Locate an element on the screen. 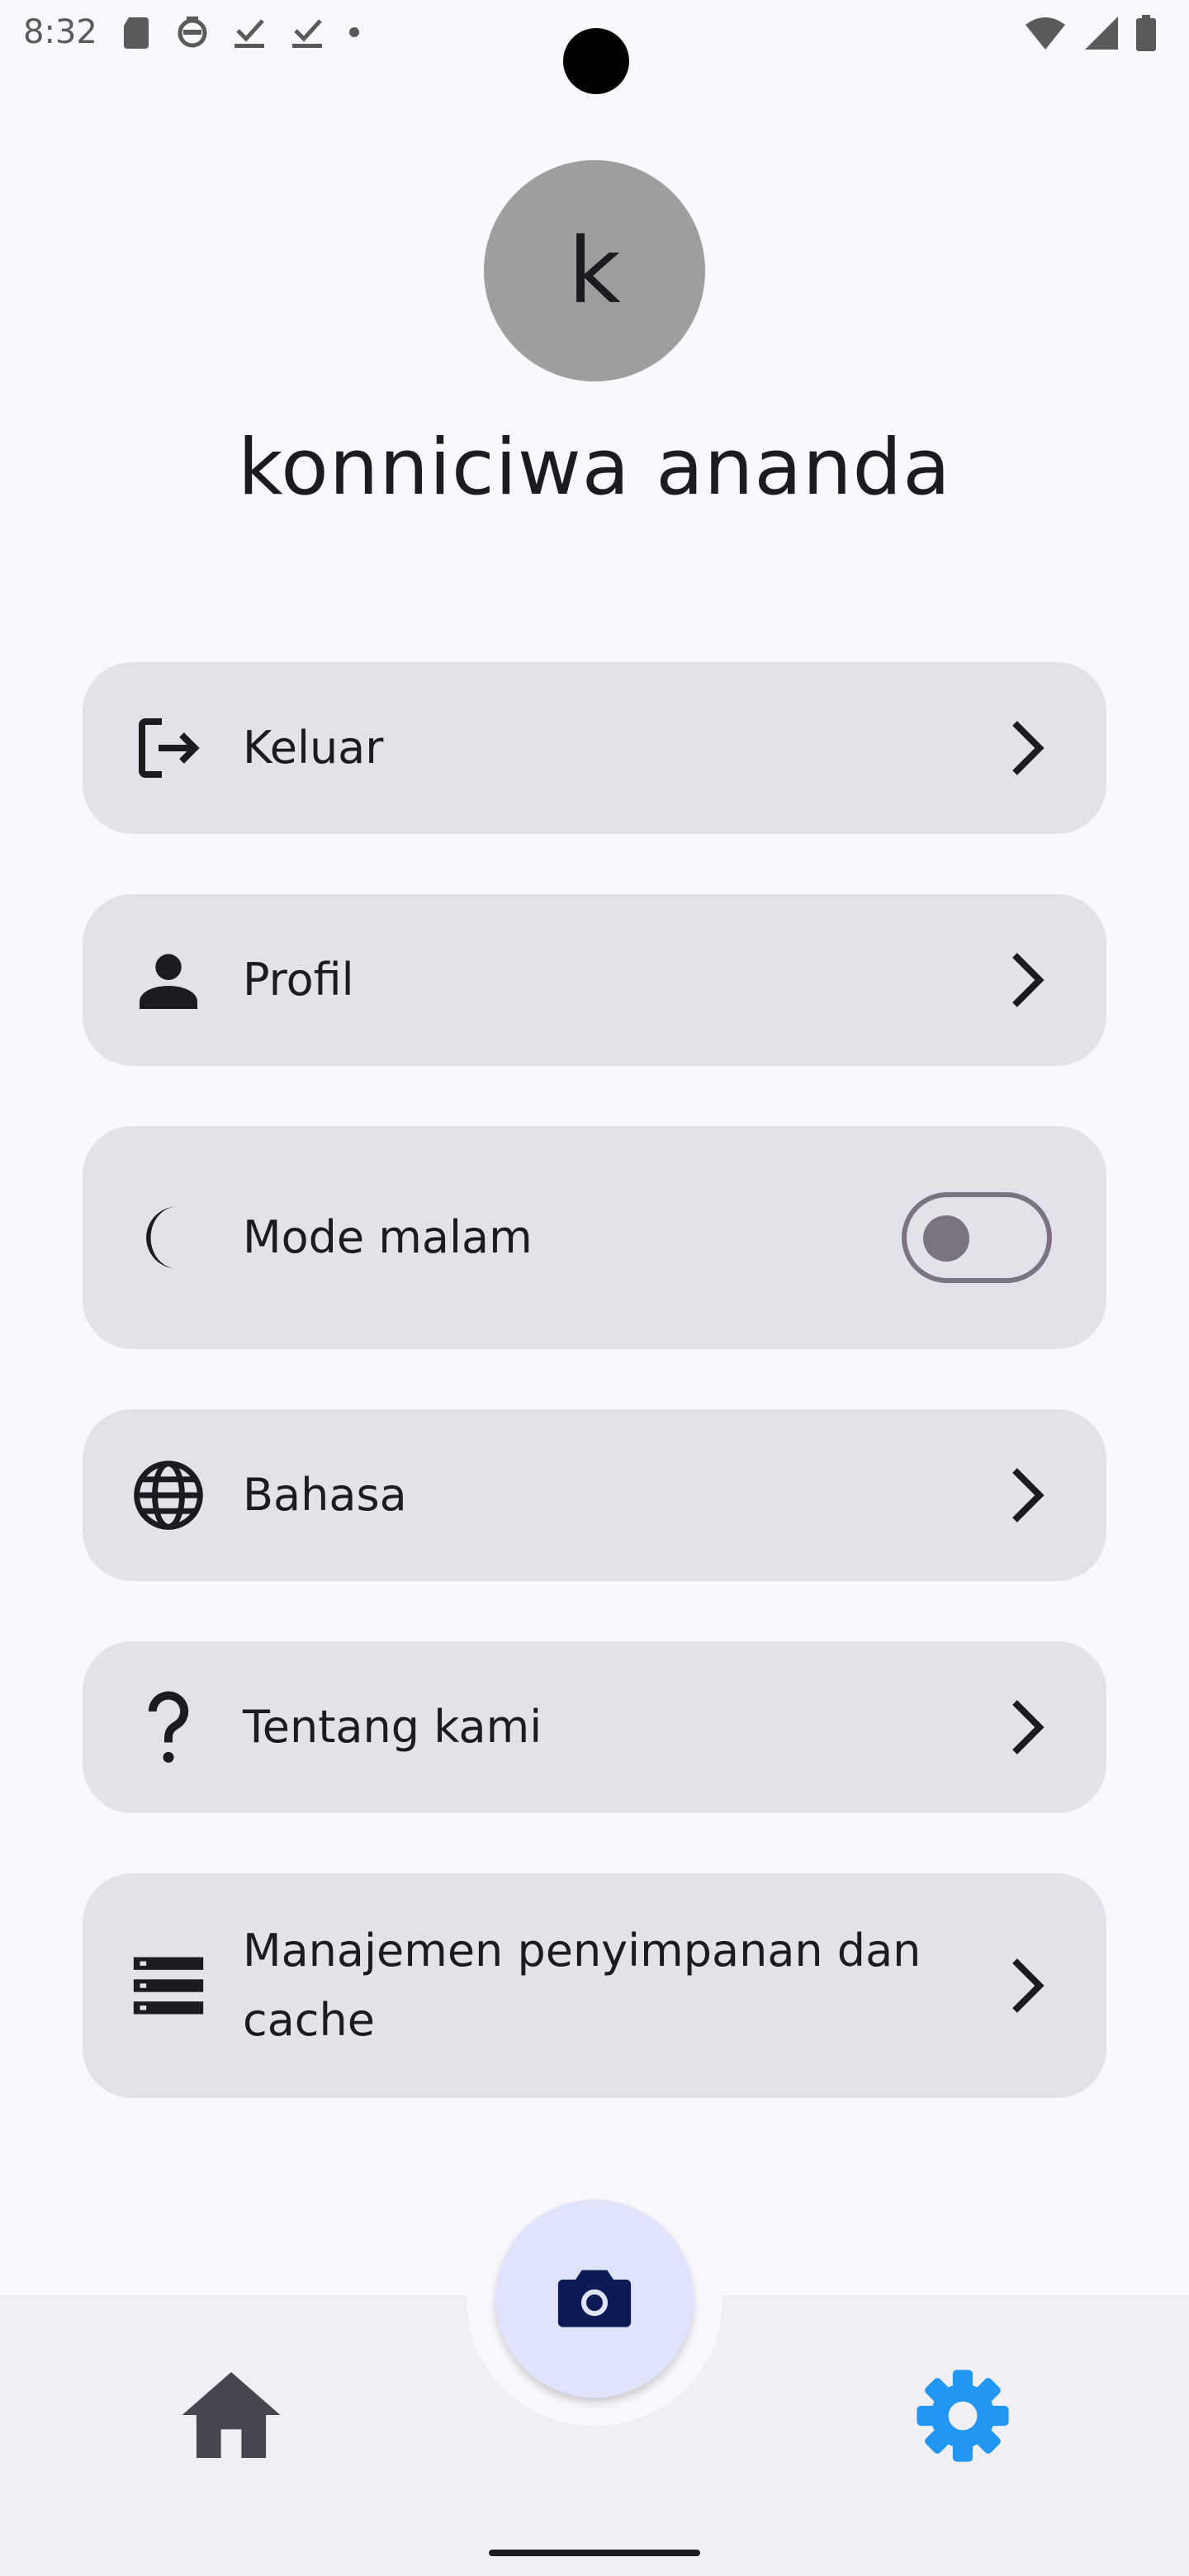  avatar: k is located at coordinates (594, 270).